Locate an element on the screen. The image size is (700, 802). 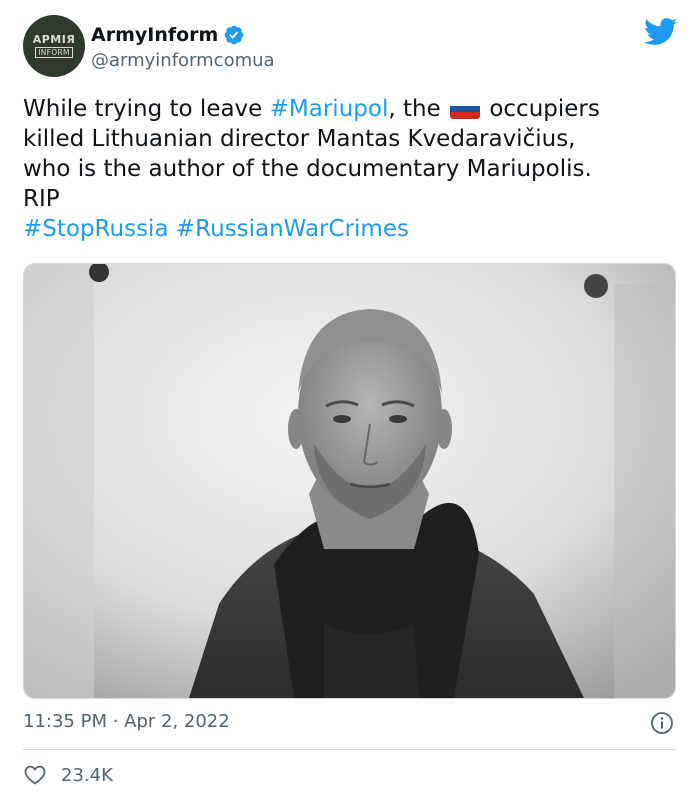
russian-flag-emoji-icon is located at coordinates (465, 109).